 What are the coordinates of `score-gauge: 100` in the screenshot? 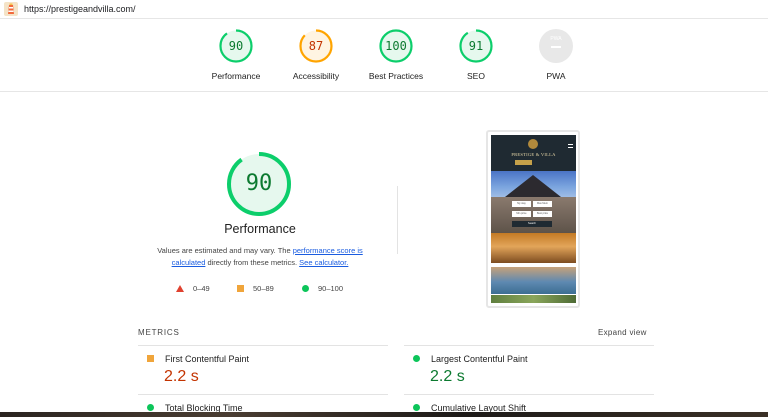 It's located at (396, 46).